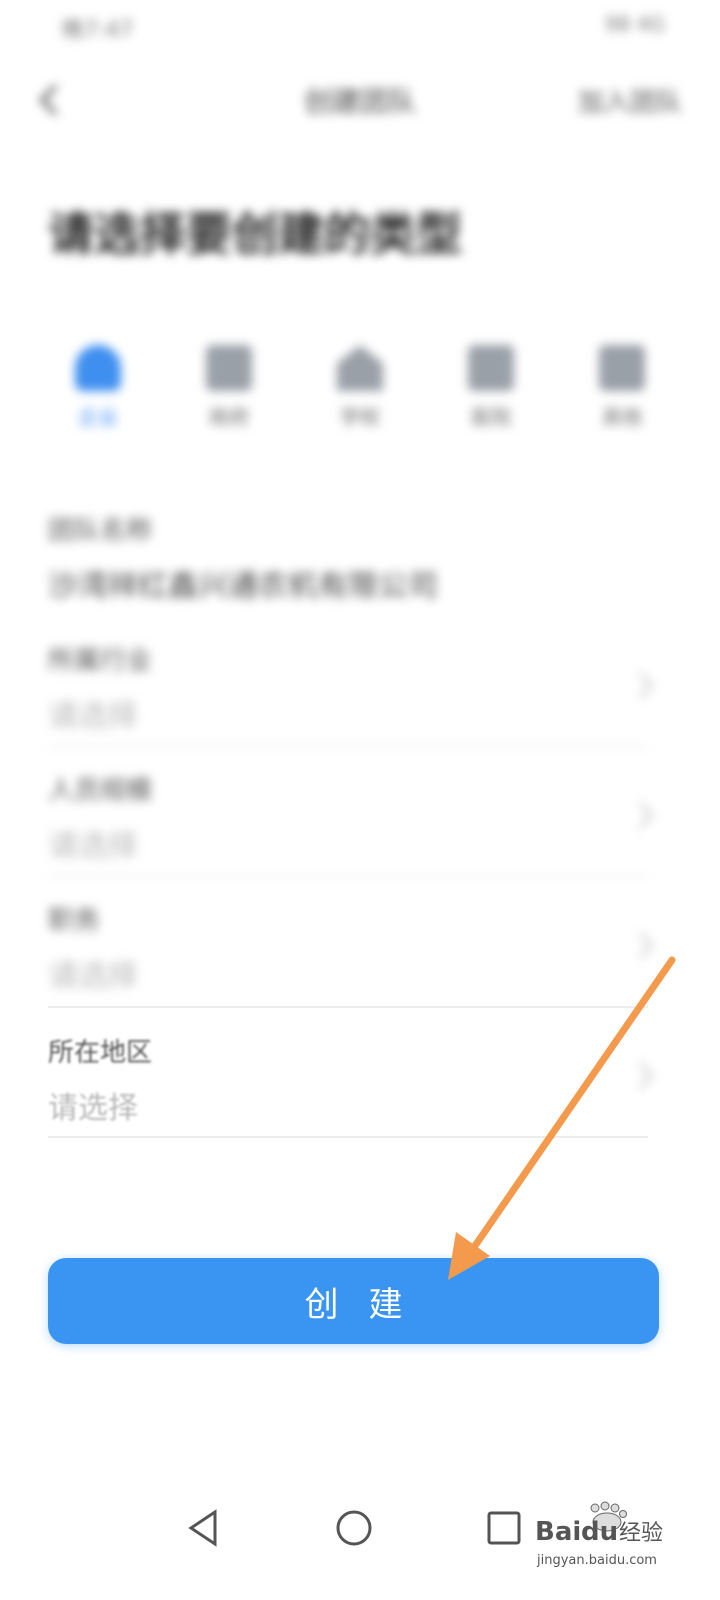 This screenshot has width=720, height=1600. What do you see at coordinates (348, 557) in the screenshot?
I see `team-name-field: 团队名称 沙湾祥红鑫兴通农机有限公司` at bounding box center [348, 557].